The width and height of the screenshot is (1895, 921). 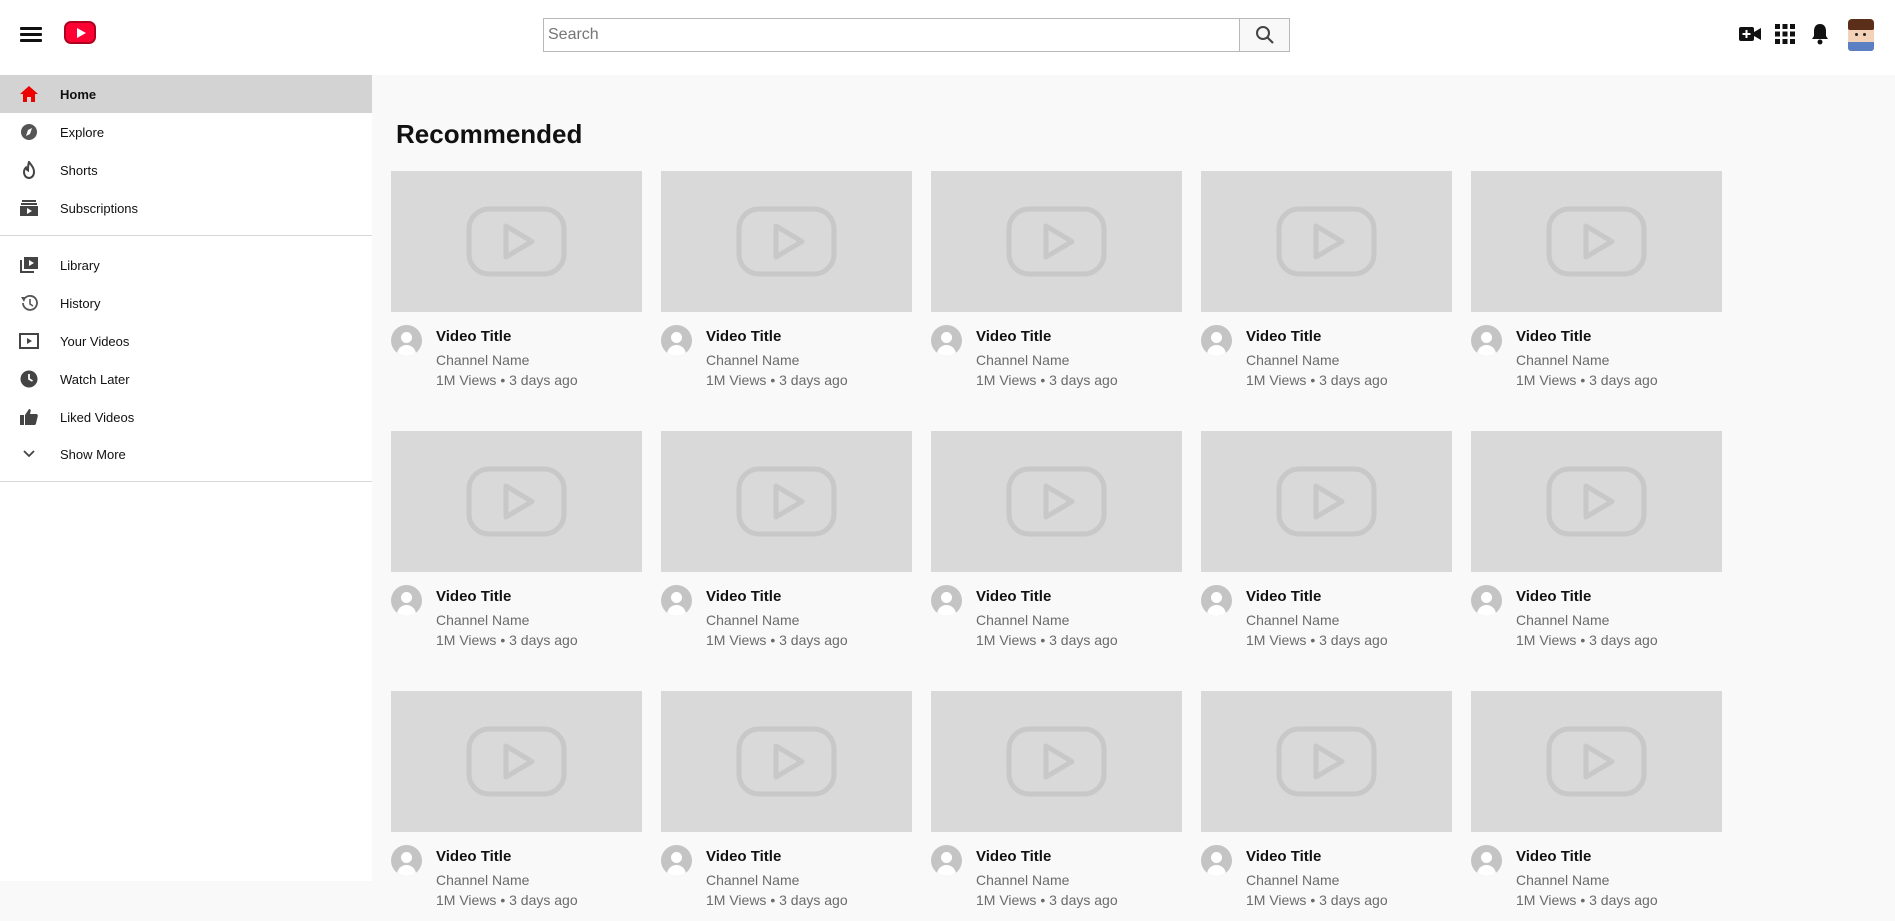 What do you see at coordinates (891, 35) in the screenshot?
I see `search-input` at bounding box center [891, 35].